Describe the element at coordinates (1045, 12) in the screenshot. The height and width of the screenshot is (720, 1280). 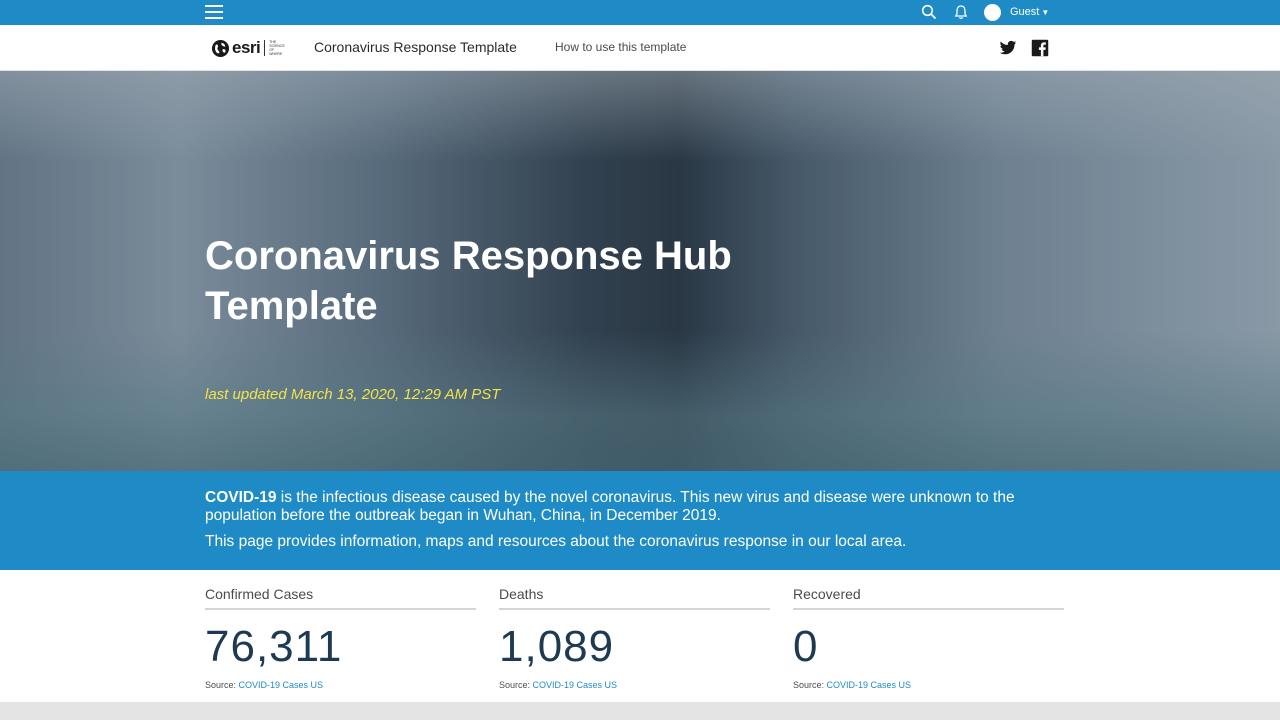
I see `caret-down-icon: ▼` at that location.